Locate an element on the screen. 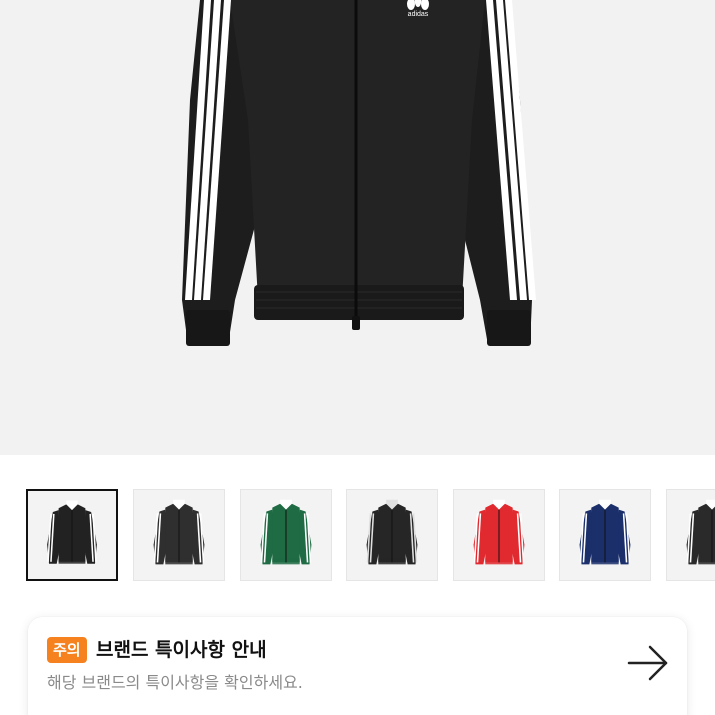  arrow-right-icon is located at coordinates (648, 663).